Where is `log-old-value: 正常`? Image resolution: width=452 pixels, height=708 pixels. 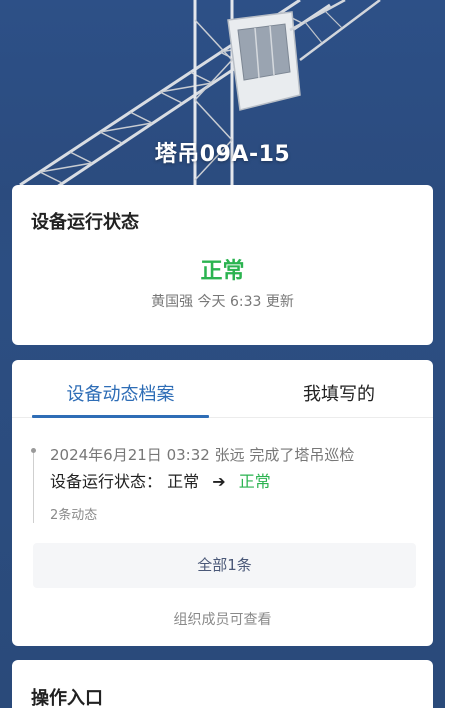 log-old-value: 正常 is located at coordinates (183, 481).